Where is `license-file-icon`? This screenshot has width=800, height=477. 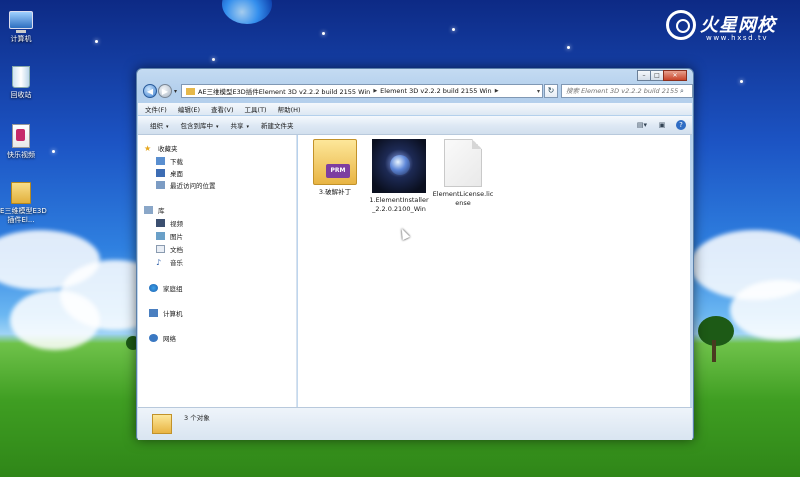
license-file-icon is located at coordinates (463, 163).